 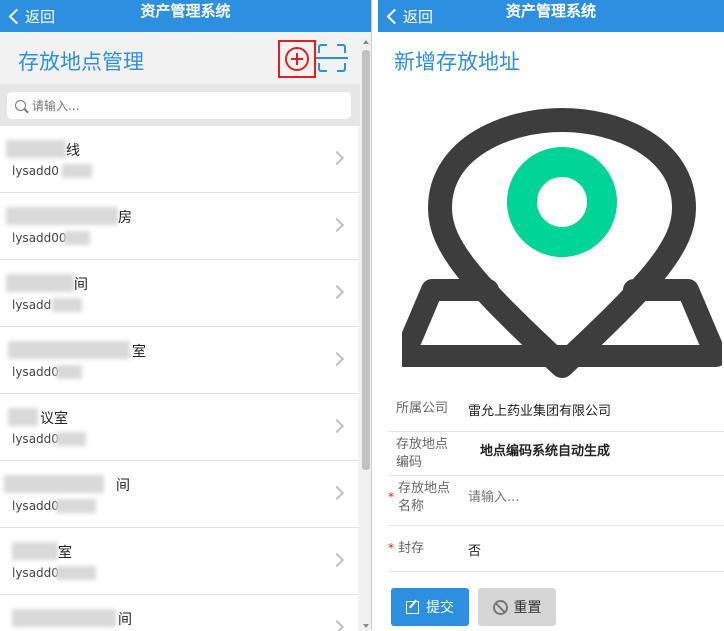 What do you see at coordinates (179, 159) in the screenshot?
I see `list-item: 线 lysadd0` at bounding box center [179, 159].